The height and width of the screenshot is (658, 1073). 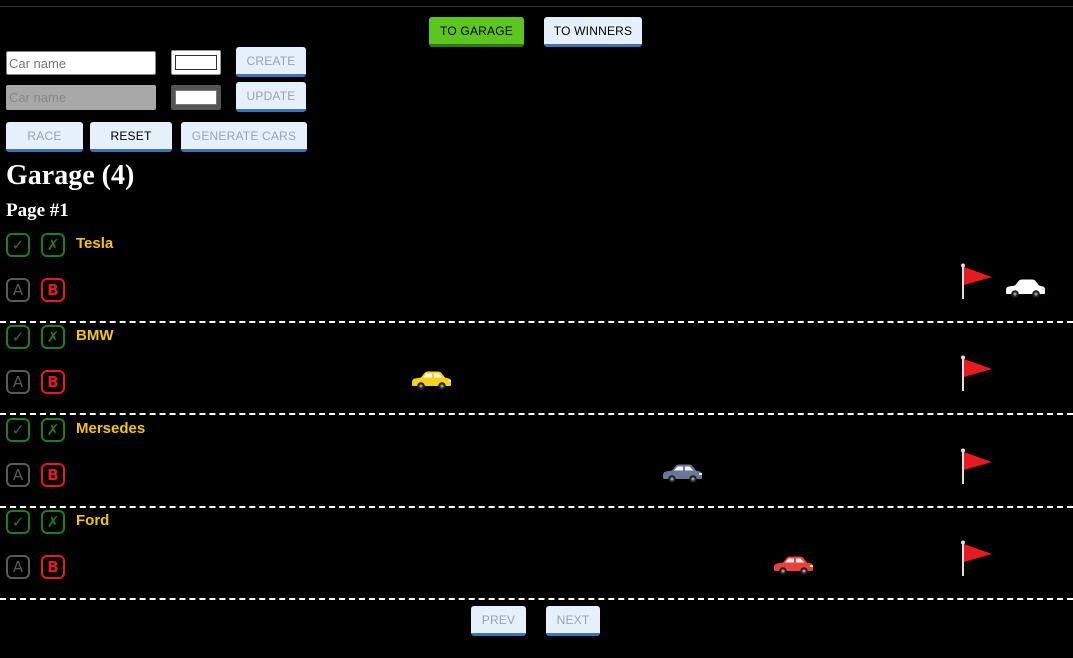 I want to click on update-color-picker, so click(x=196, y=97).